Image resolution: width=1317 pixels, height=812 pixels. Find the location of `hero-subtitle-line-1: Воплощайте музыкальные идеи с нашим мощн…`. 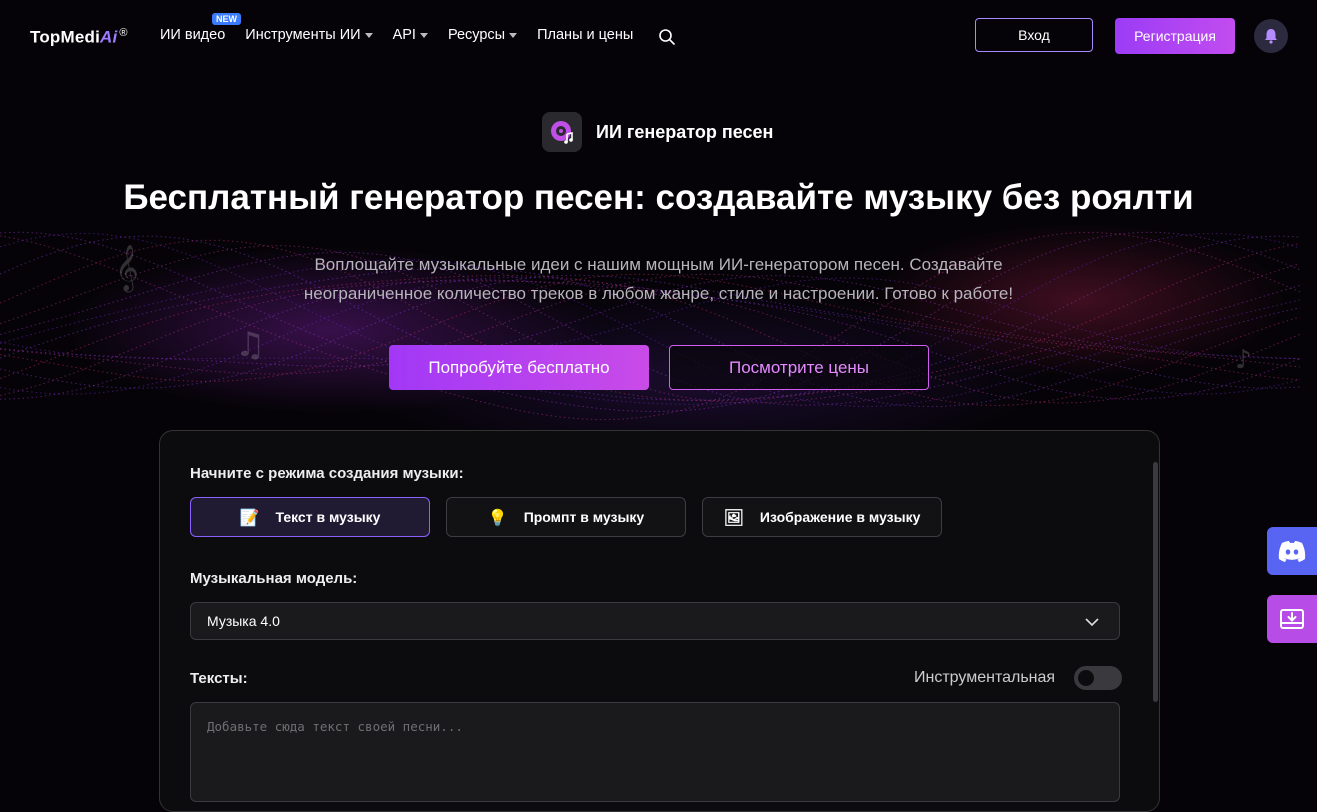

hero-subtitle-line-1: Воплощайте музыкальные идеи с нашим мощн… is located at coordinates (658, 264).